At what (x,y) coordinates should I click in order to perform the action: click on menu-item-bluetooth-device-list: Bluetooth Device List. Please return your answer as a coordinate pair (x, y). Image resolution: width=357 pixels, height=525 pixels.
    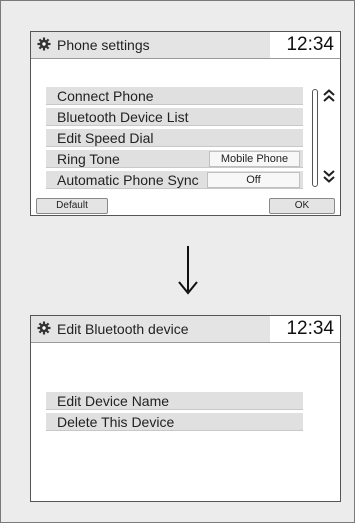
    Looking at the image, I should click on (174, 117).